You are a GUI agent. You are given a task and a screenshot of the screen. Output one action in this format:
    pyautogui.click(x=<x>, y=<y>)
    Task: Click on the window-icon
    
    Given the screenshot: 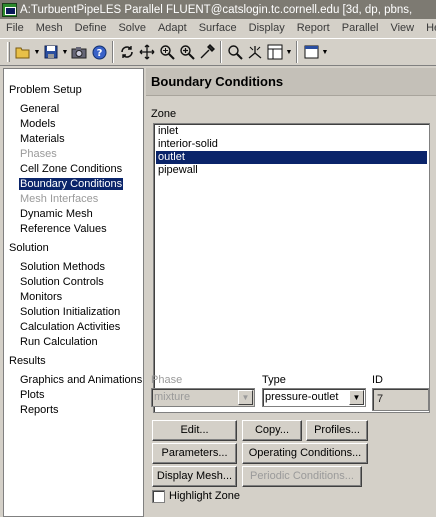 What is the action you would take?
    pyautogui.click(x=311, y=52)
    